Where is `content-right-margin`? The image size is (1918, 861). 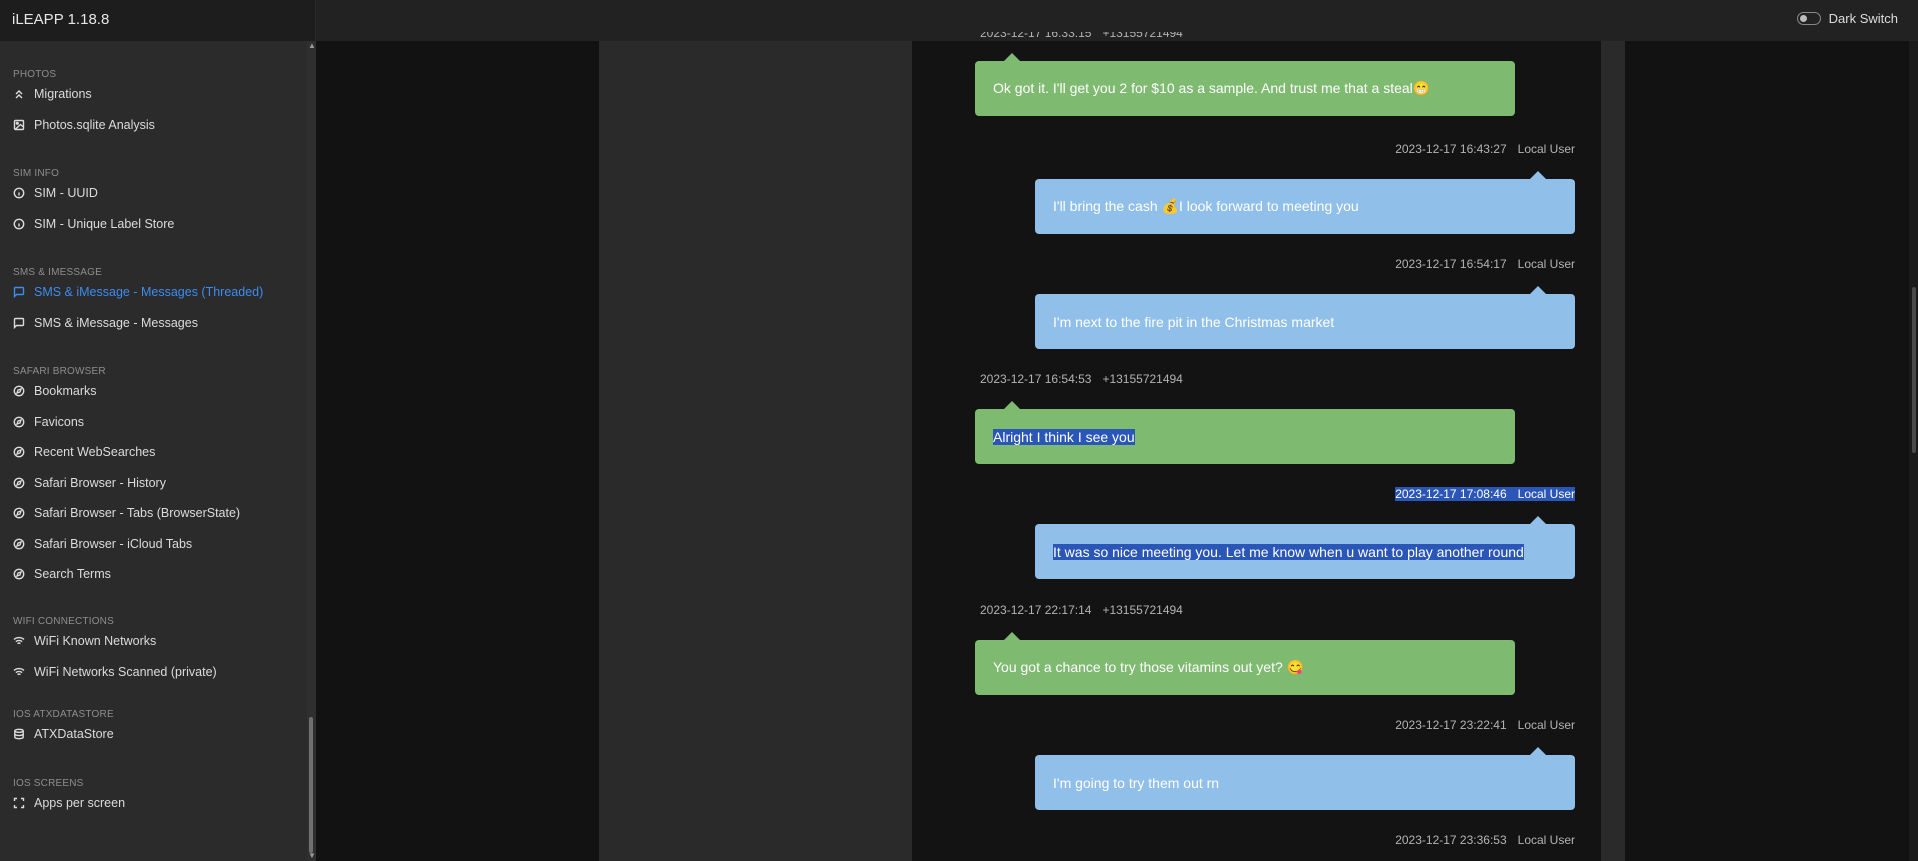 content-right-margin is located at coordinates (1771, 451).